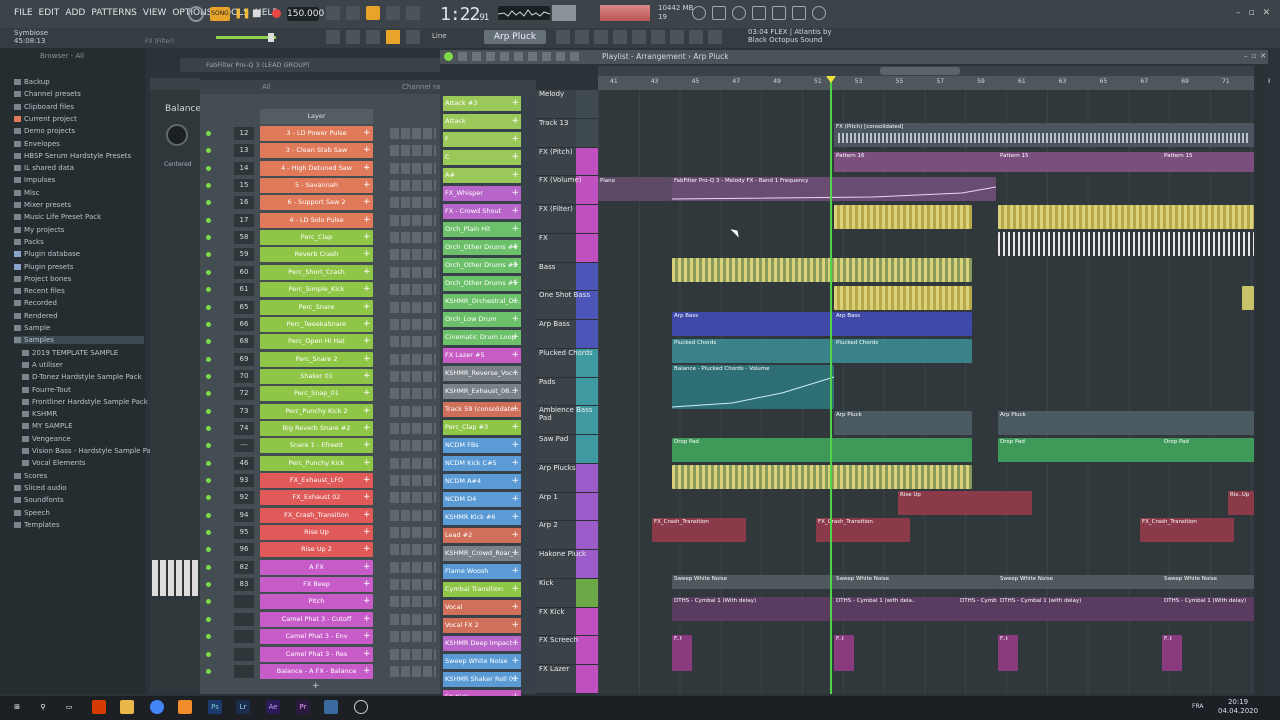  Describe the element at coordinates (1080, 582) in the screenshot. I see `clip-sweep-3: Sweep White Noise` at that location.